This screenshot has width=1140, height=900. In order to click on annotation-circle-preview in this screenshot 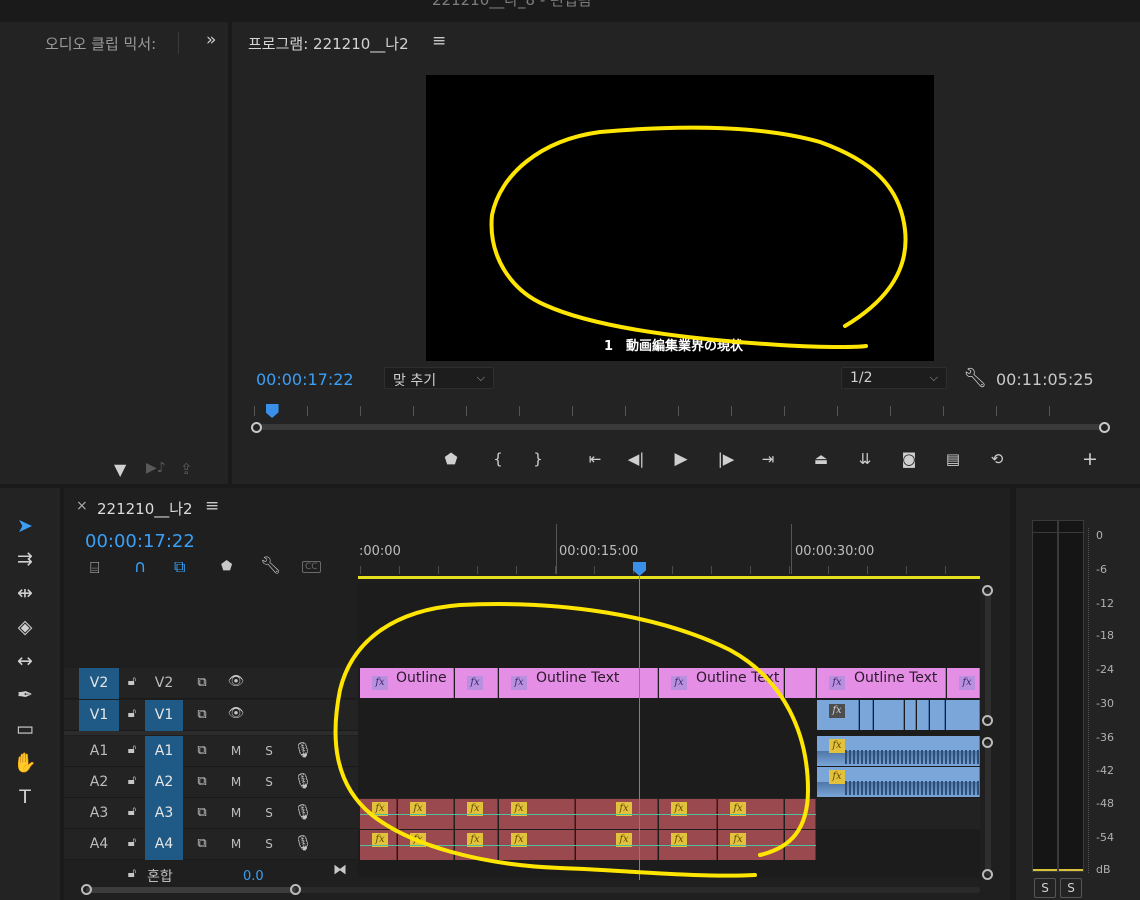, I will do `click(698, 237)`.